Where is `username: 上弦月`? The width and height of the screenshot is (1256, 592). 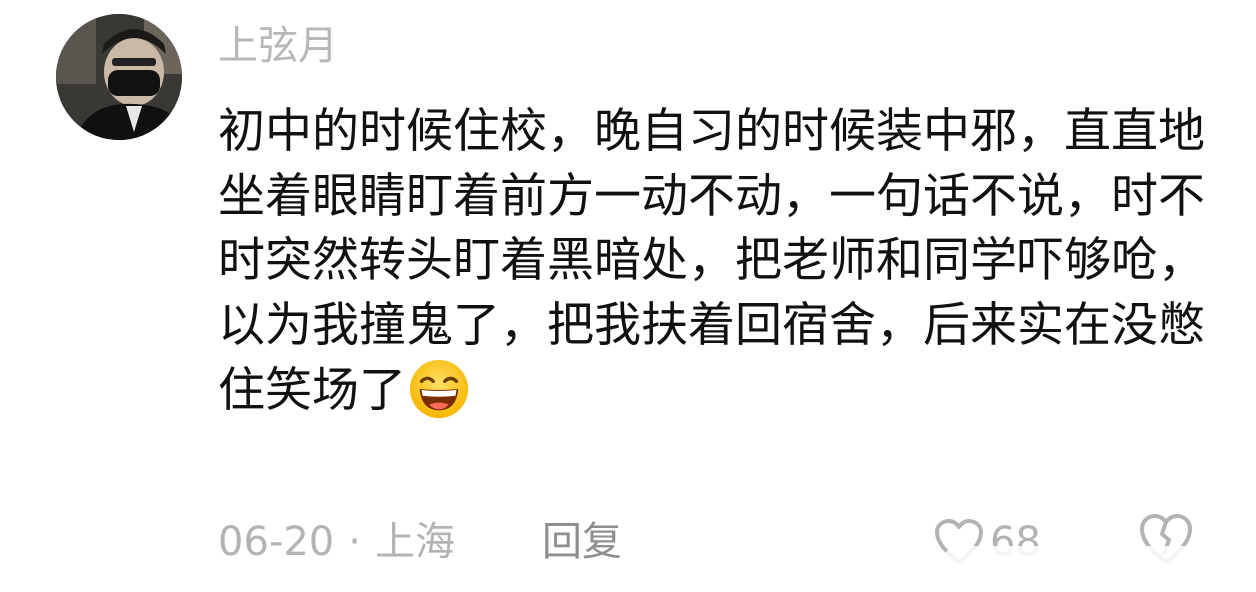 username: 上弦月 is located at coordinates (278, 46).